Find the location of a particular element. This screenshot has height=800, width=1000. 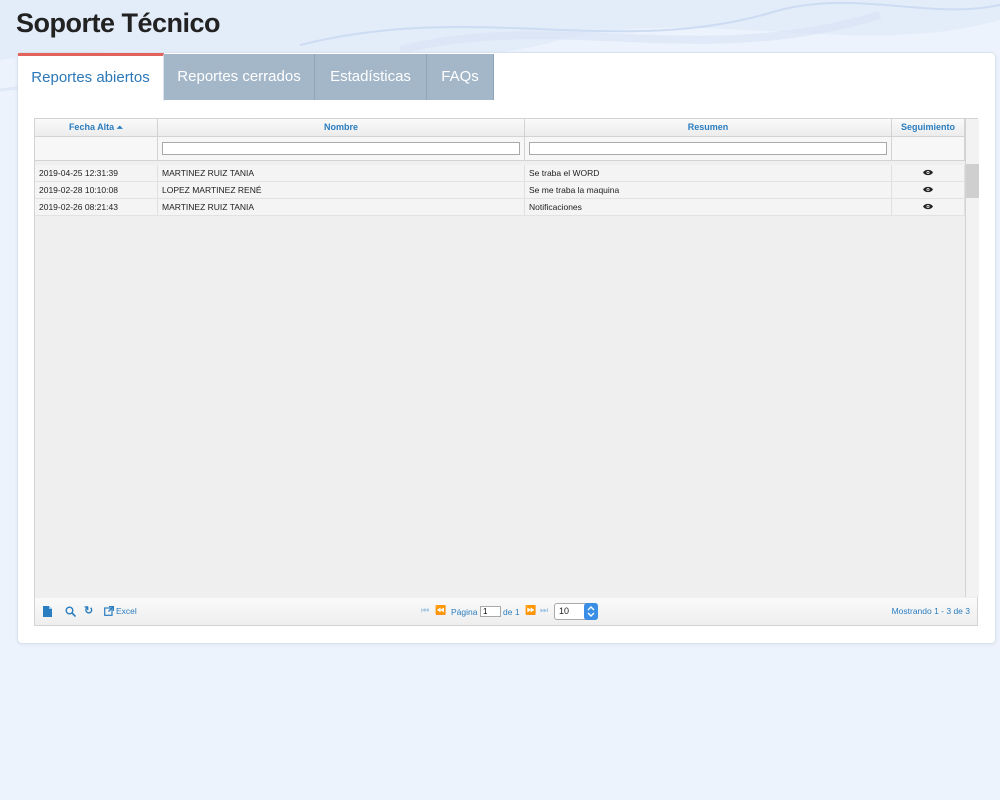

cell-resumen: Se traba el WORD is located at coordinates (708, 173).